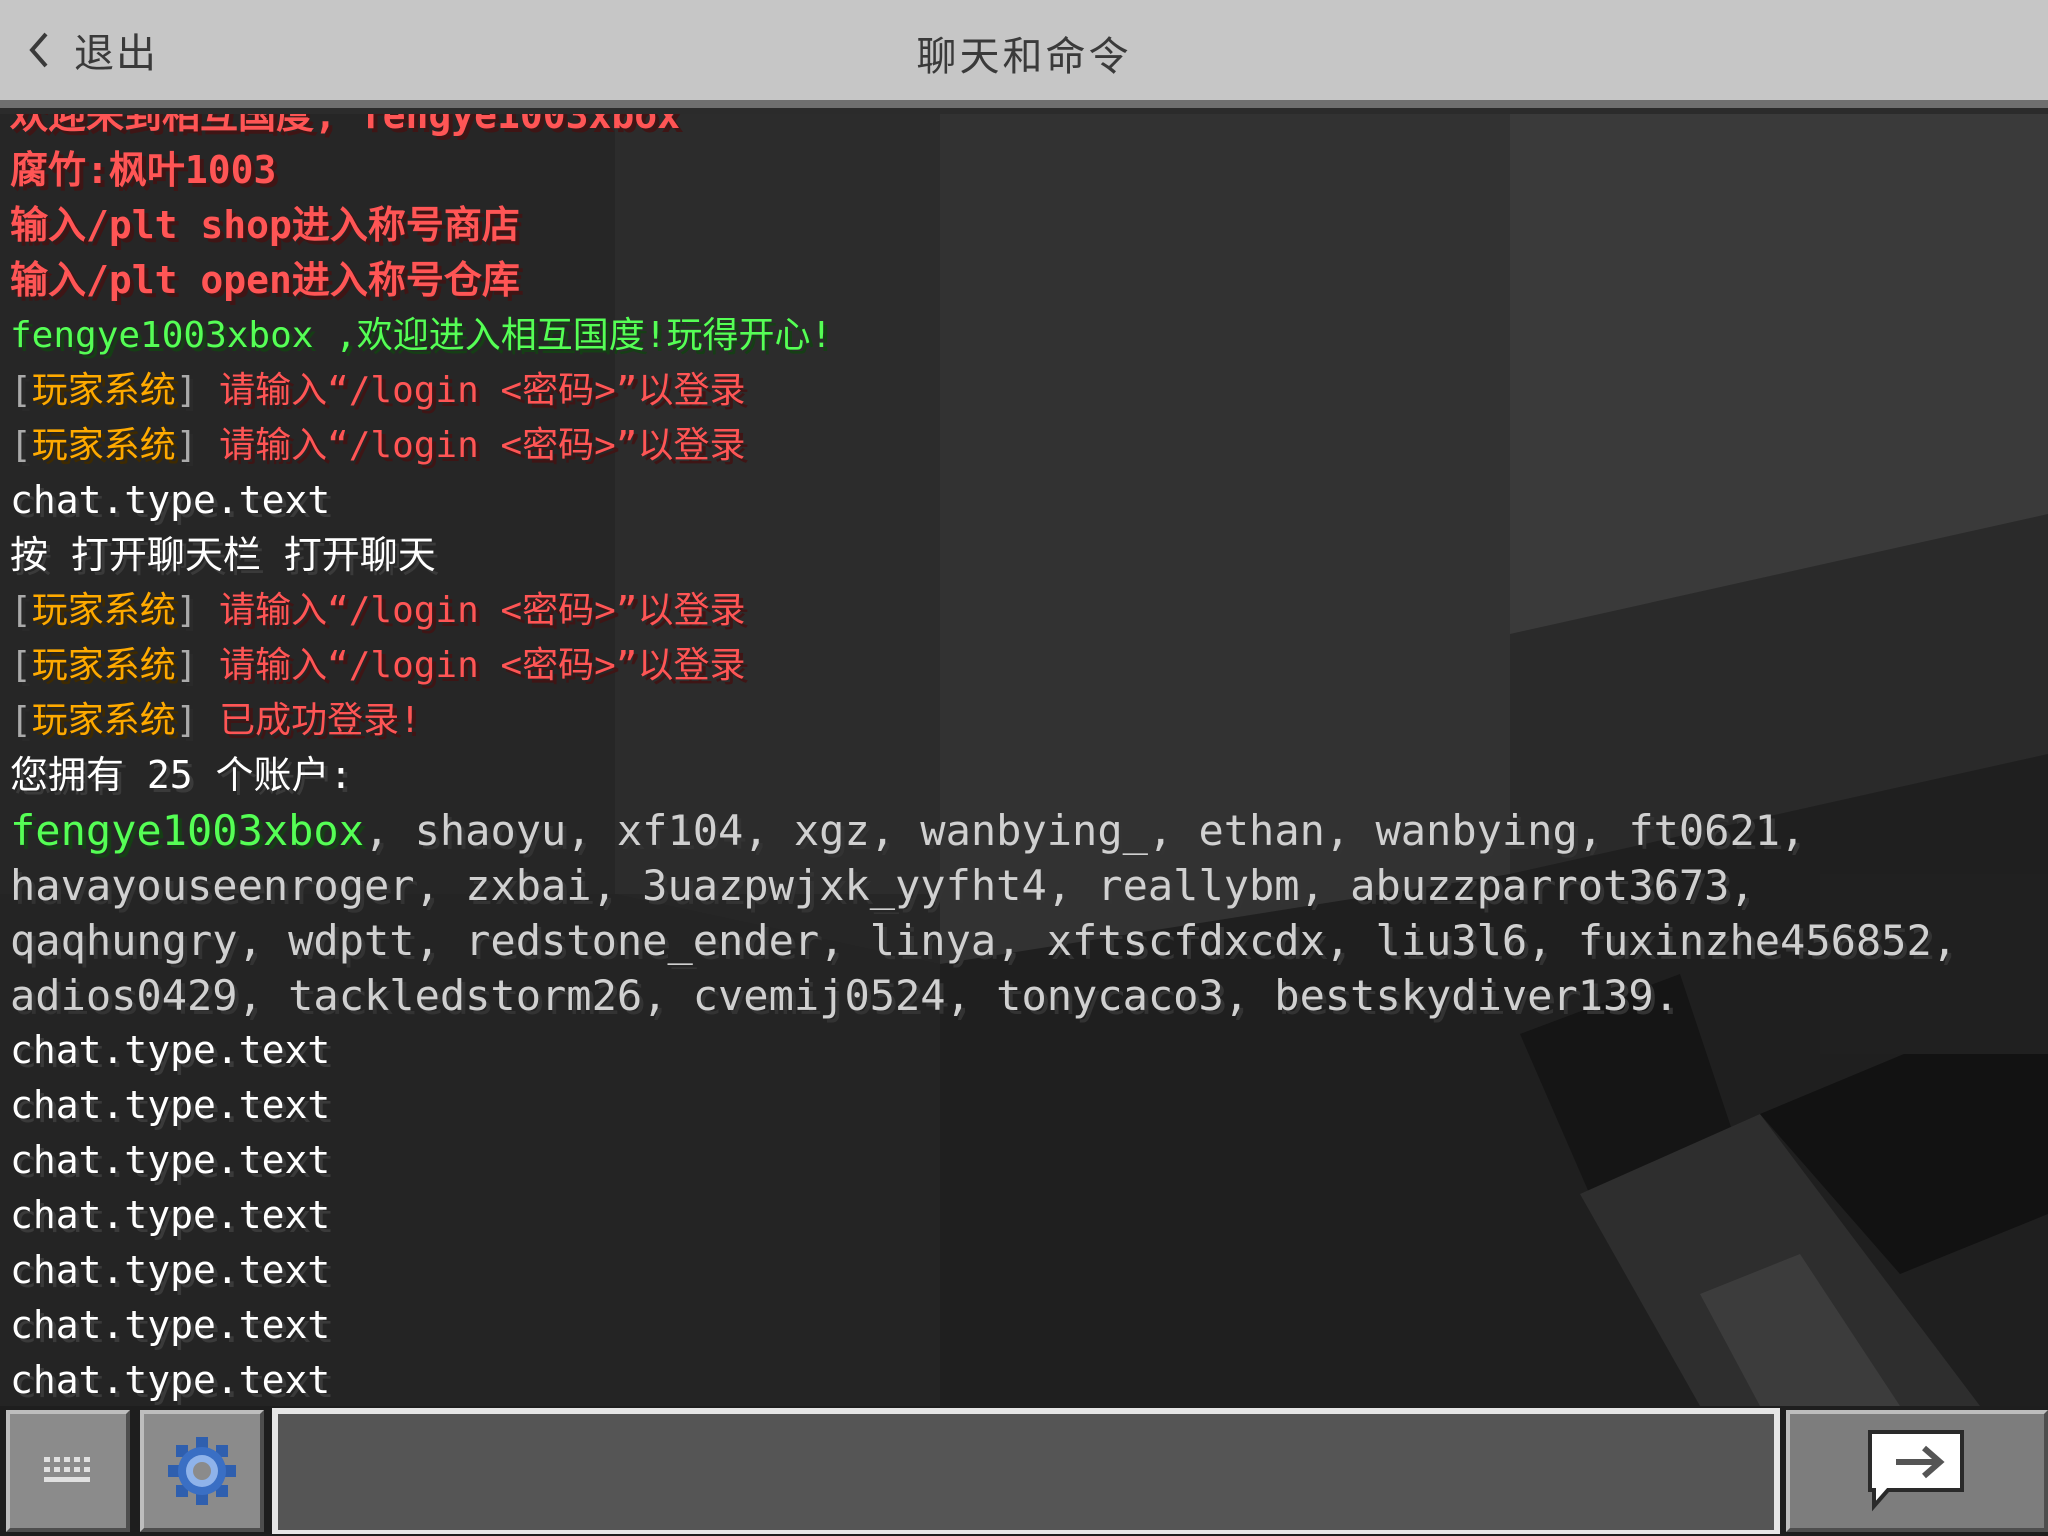 The image size is (2048, 1536). I want to click on chat-message: 腐竹:枫叶1003, so click(1019, 170).